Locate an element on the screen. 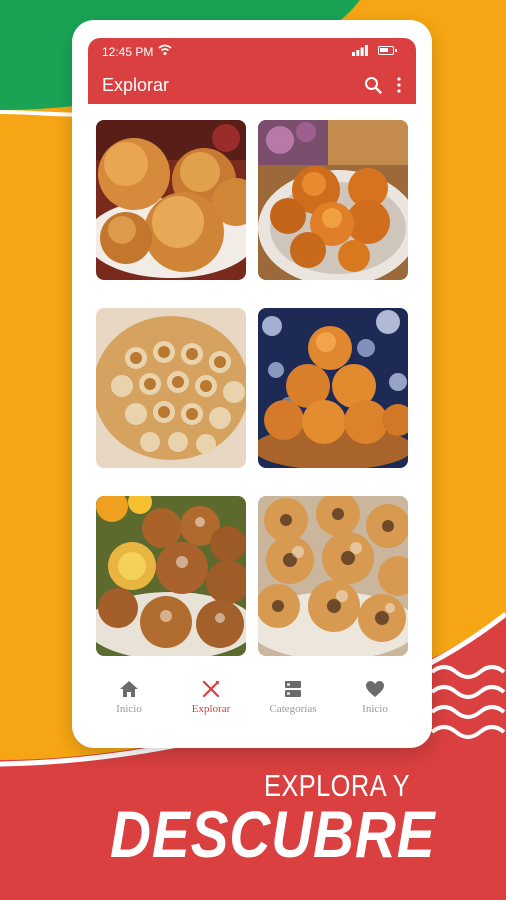  promo-line-2: DESCUBRE is located at coordinates (273, 834).